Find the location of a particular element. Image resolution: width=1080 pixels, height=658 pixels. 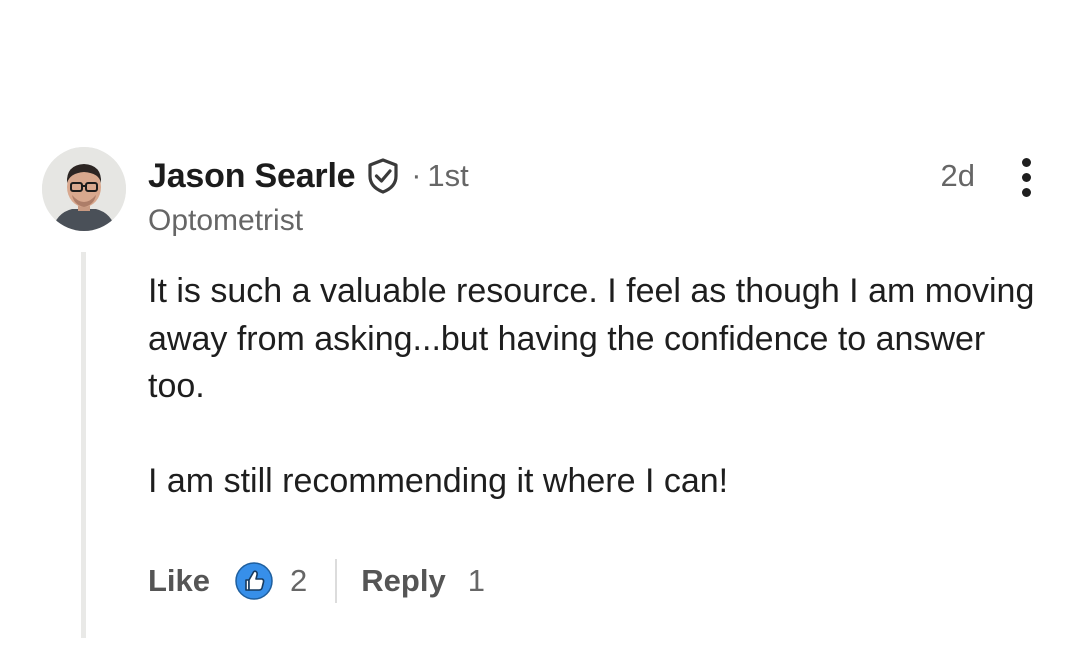

reply-count: 1 is located at coordinates (476, 581).